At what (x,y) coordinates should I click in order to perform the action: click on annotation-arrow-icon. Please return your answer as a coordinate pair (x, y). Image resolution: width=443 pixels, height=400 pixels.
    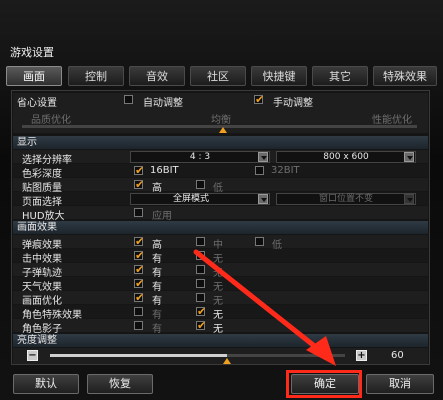
    Looking at the image, I should click on (264, 307).